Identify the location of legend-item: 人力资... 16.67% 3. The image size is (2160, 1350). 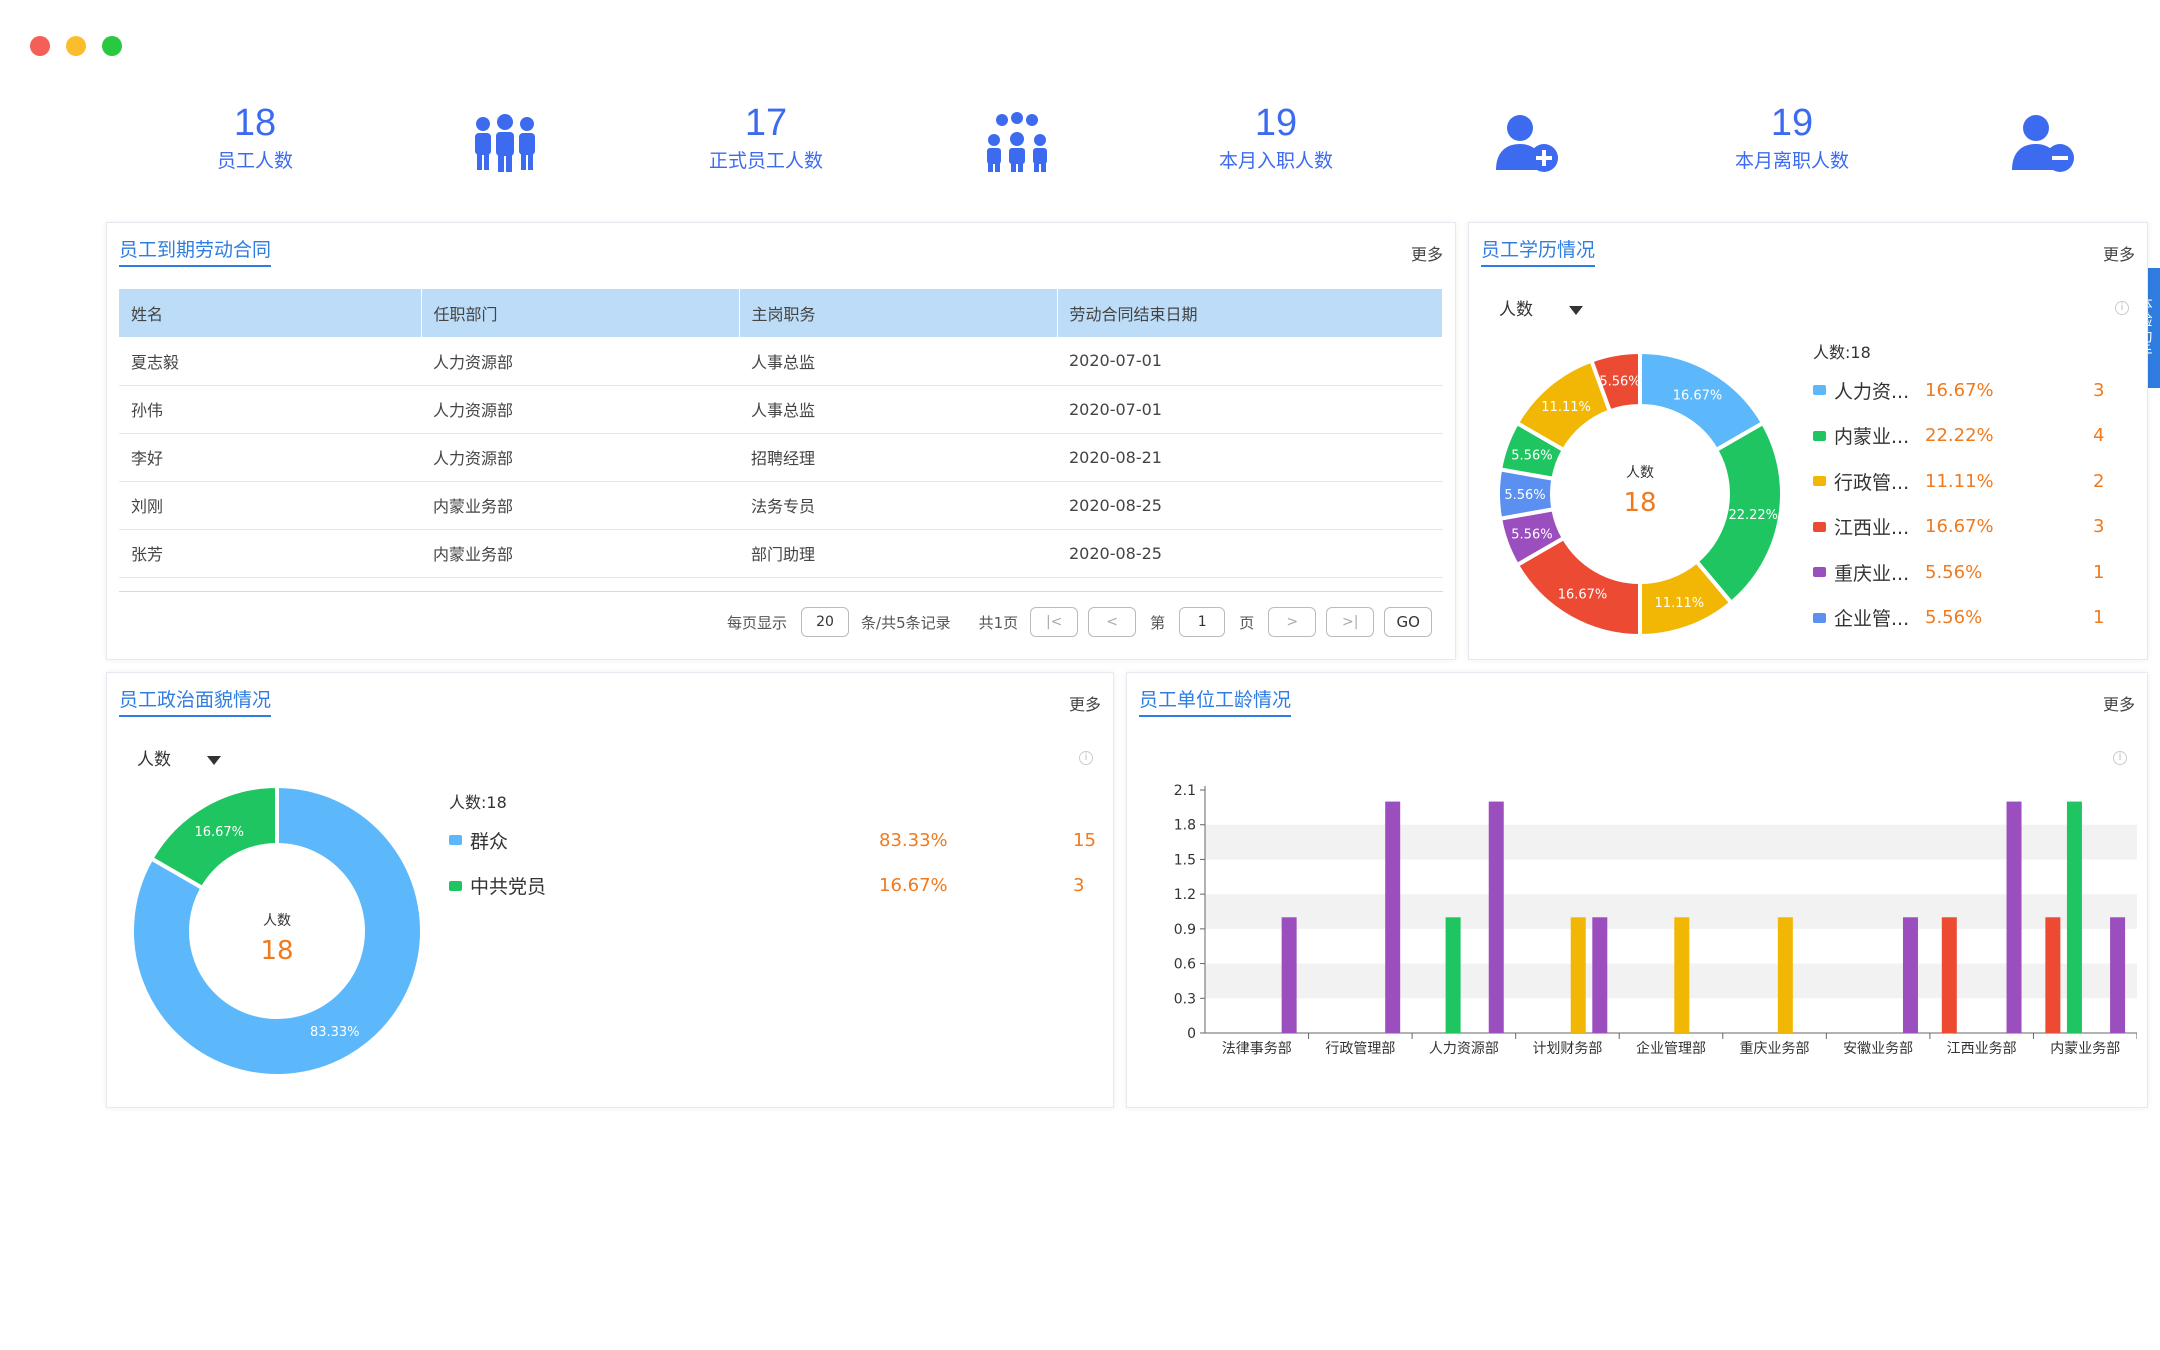
(1968, 390).